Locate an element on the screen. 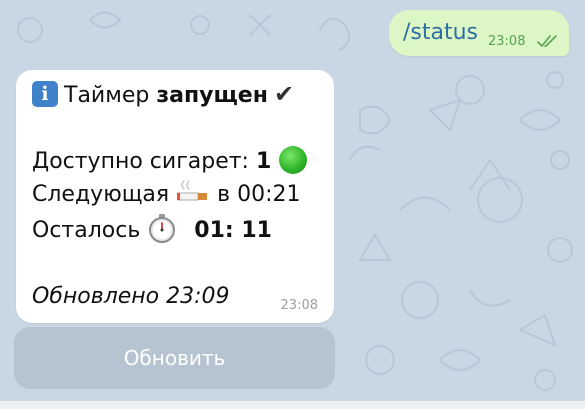 This screenshot has width=585, height=409. remaining-time-line: Осталось 01: 11 is located at coordinates (152, 230).